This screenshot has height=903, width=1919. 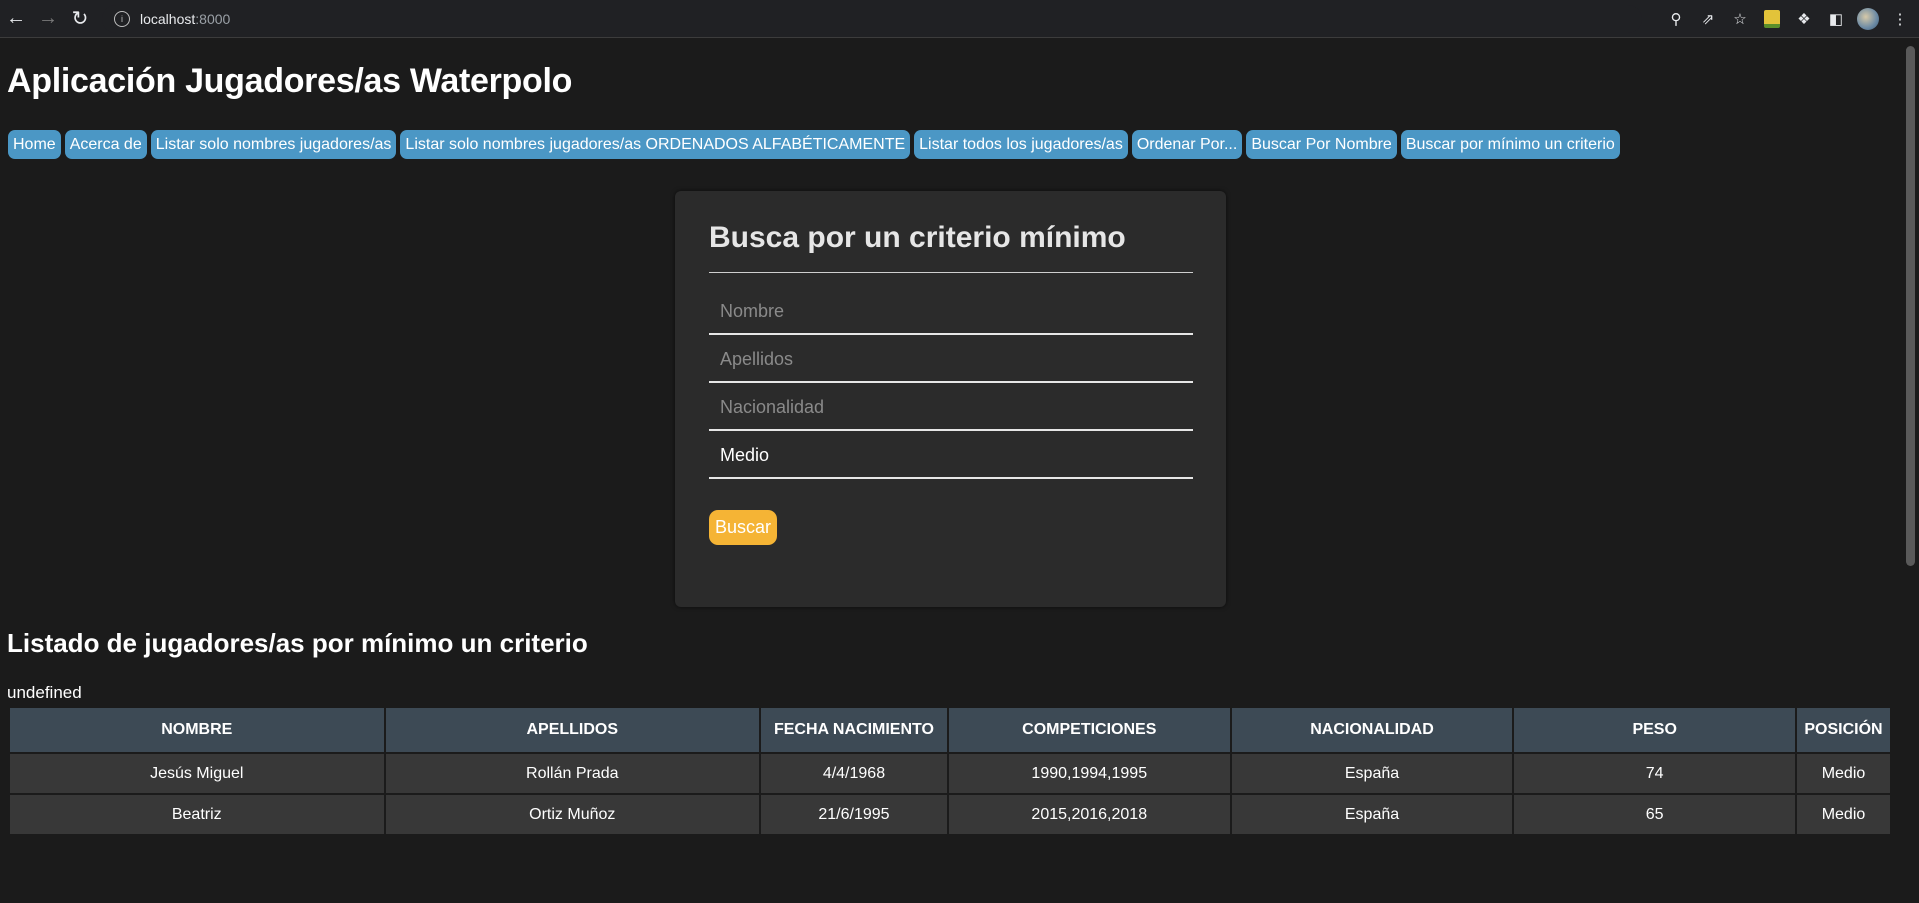 I want to click on page-title: Aplicación Jugadores/as Waterpolo, so click(x=290, y=81).